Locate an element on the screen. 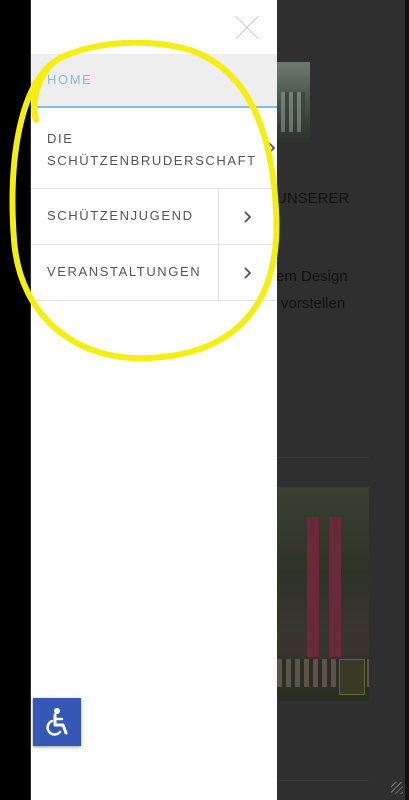  resize-grip-icon is located at coordinates (397, 788).